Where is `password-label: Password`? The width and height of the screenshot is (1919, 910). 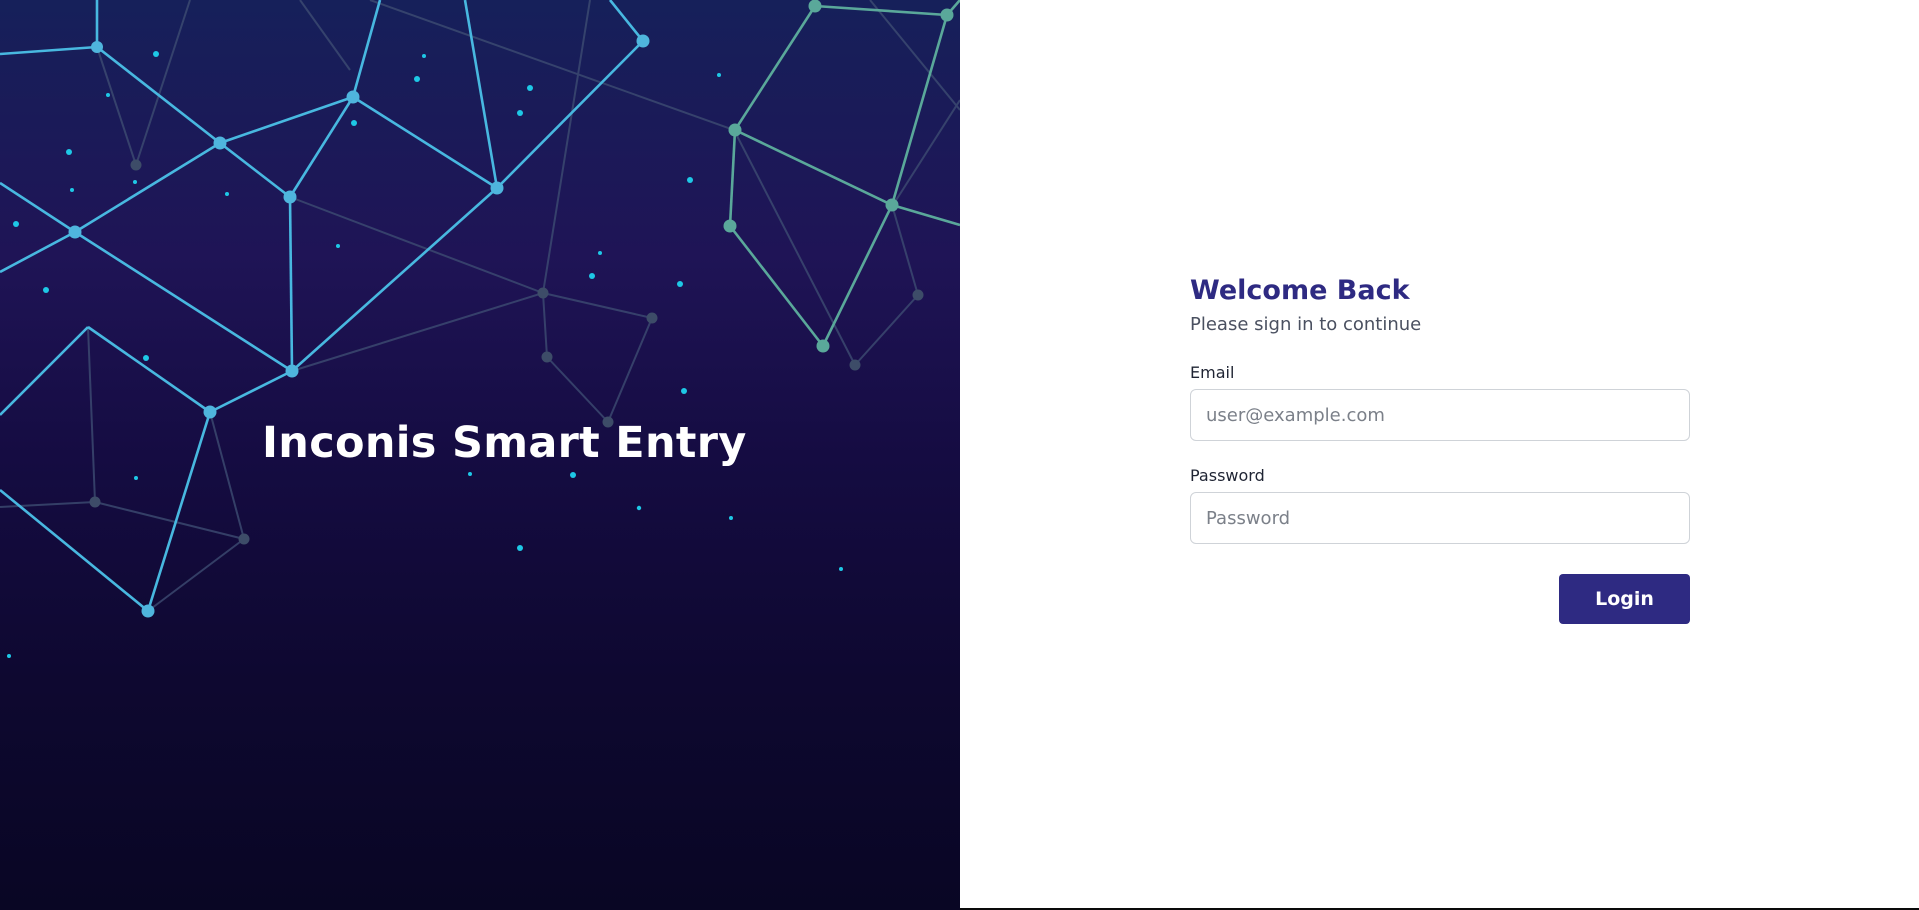 password-label: Password is located at coordinates (1227, 475).